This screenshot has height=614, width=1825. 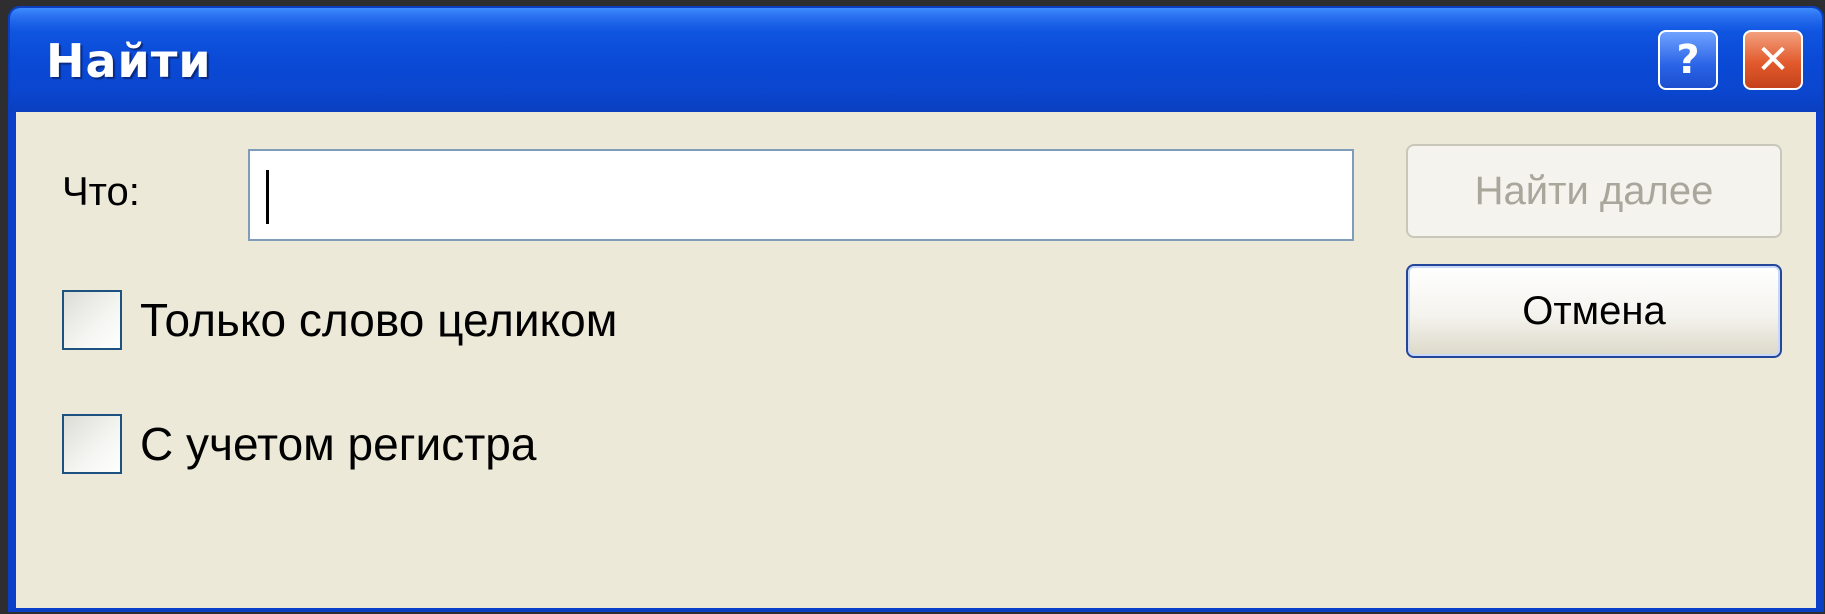 I want to click on help-button: ?, so click(x=1688, y=60).